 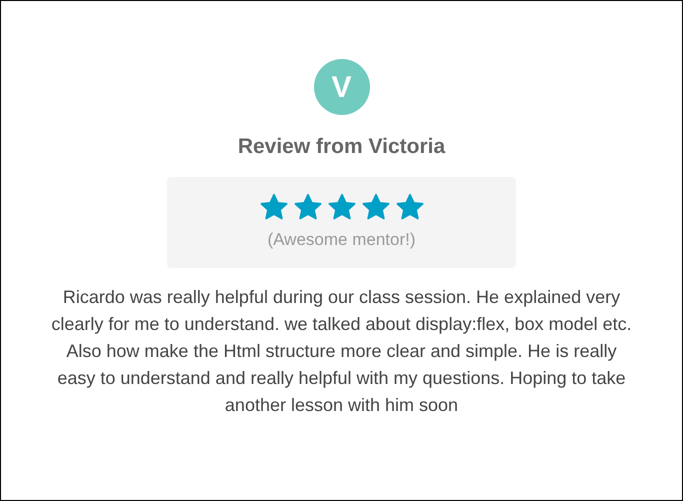 I want to click on review-title: Review from Victoria, so click(x=342, y=147).